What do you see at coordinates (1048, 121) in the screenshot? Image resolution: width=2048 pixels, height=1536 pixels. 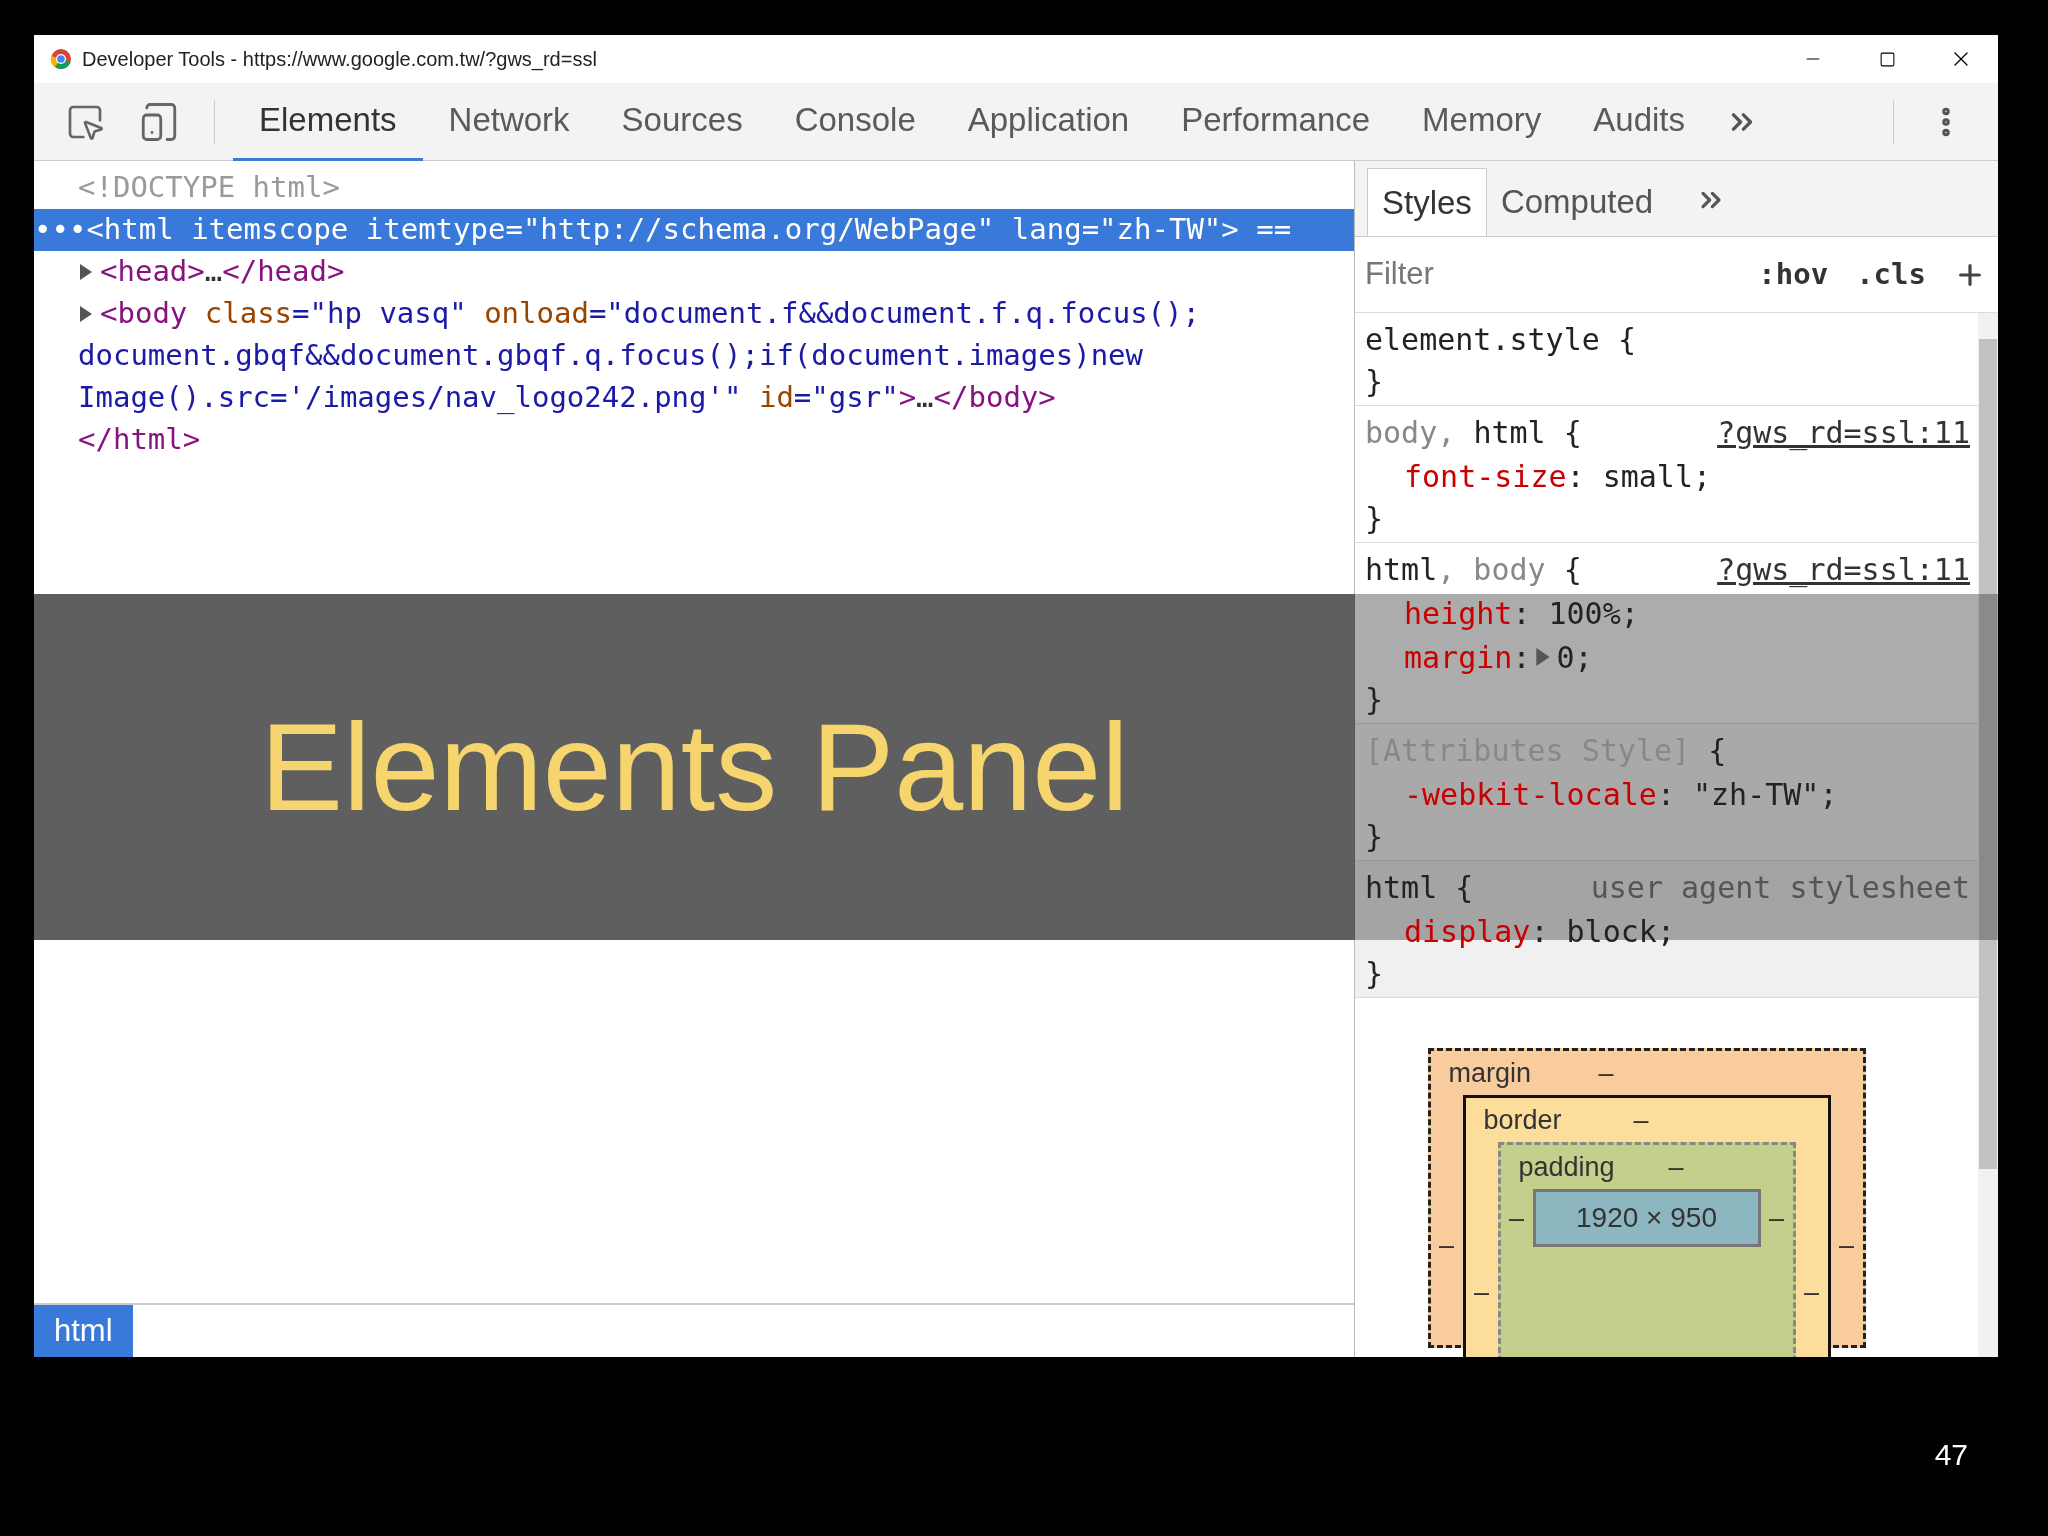 I see `panel-tab: Application` at bounding box center [1048, 121].